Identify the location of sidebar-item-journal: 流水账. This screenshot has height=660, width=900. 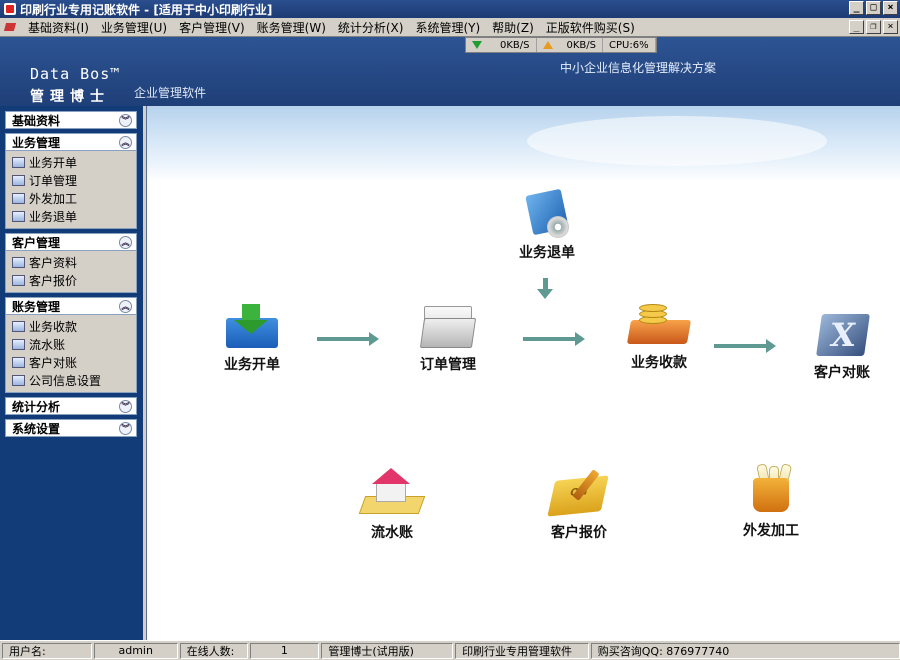
(71, 344).